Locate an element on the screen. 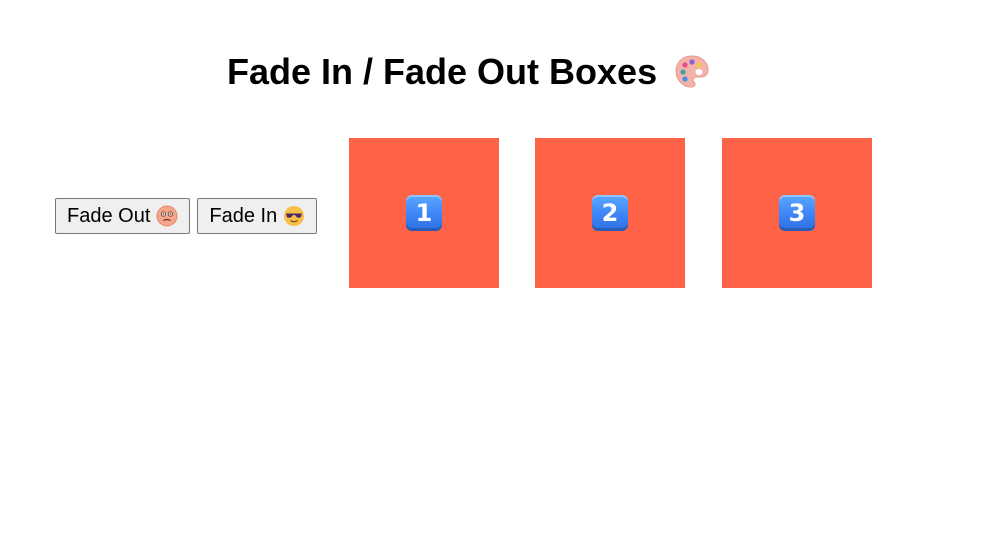 Image resolution: width=1006 pixels, height=560 pixels. fade-in-label: Fade In is located at coordinates (243, 215).